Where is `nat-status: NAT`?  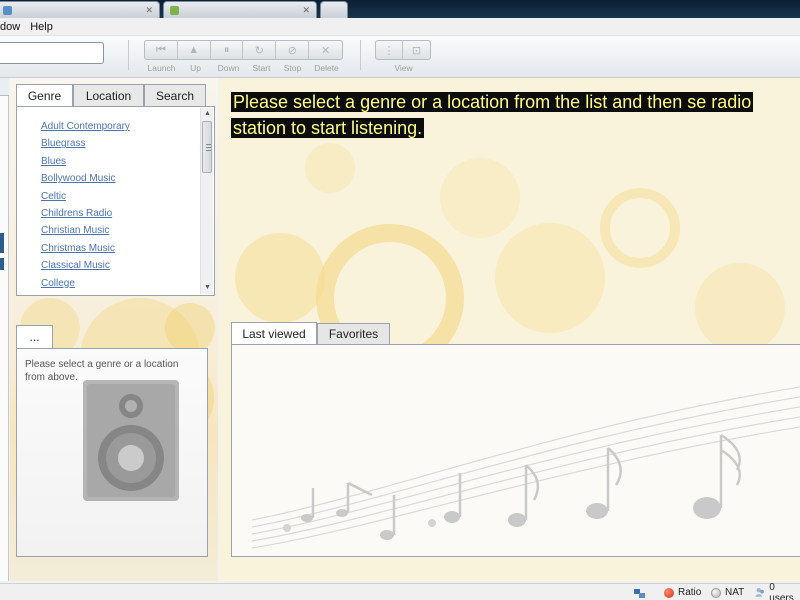 nat-status: NAT is located at coordinates (727, 592).